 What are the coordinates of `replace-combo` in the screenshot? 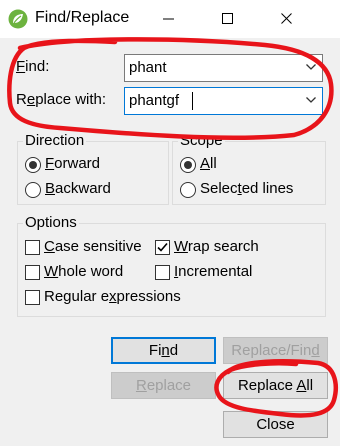 It's located at (223, 101).